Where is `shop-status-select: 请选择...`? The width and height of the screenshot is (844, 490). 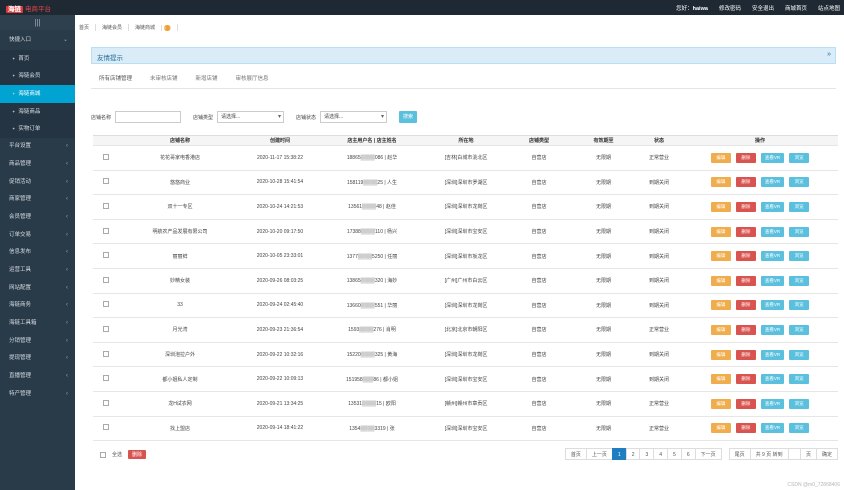 shop-status-select: 请选择... is located at coordinates (354, 117).